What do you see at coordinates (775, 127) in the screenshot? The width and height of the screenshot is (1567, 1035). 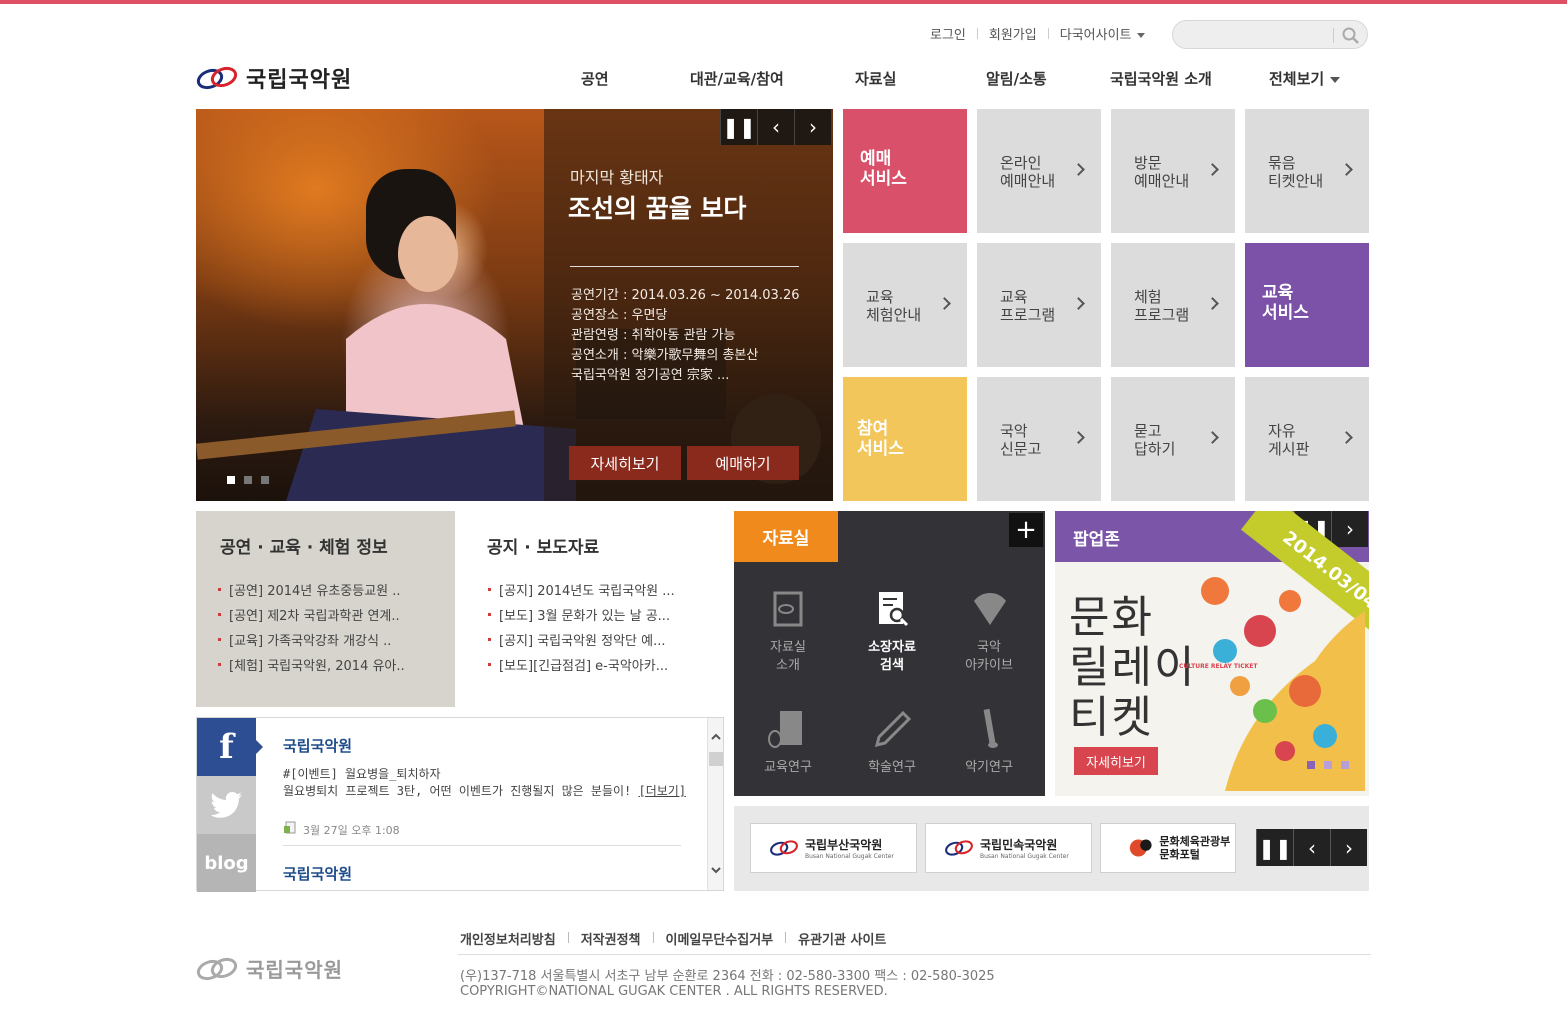 I see `hero-prev-button: ‹` at bounding box center [775, 127].